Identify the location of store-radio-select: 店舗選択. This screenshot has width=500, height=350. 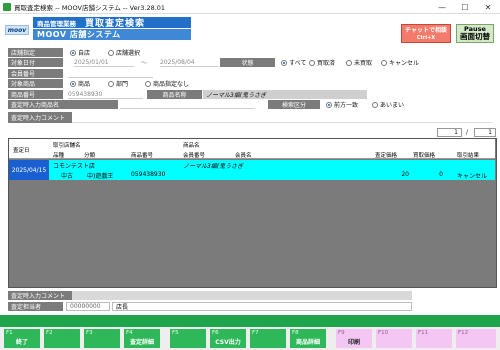
(124, 52).